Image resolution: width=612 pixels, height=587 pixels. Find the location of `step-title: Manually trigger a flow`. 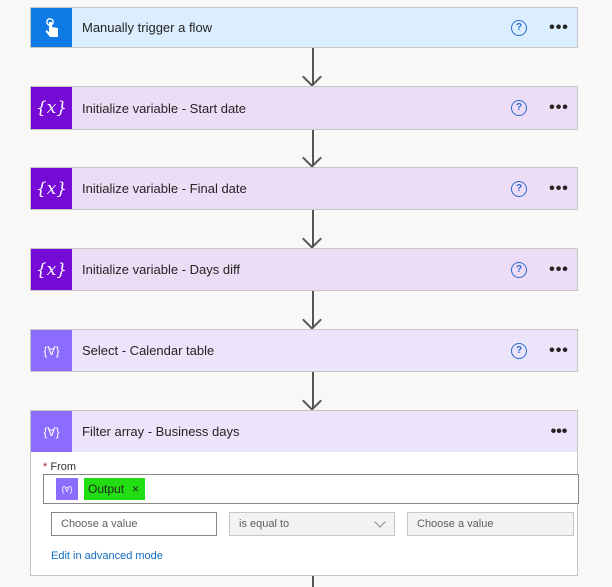

step-title: Manually trigger a flow is located at coordinates (147, 27).